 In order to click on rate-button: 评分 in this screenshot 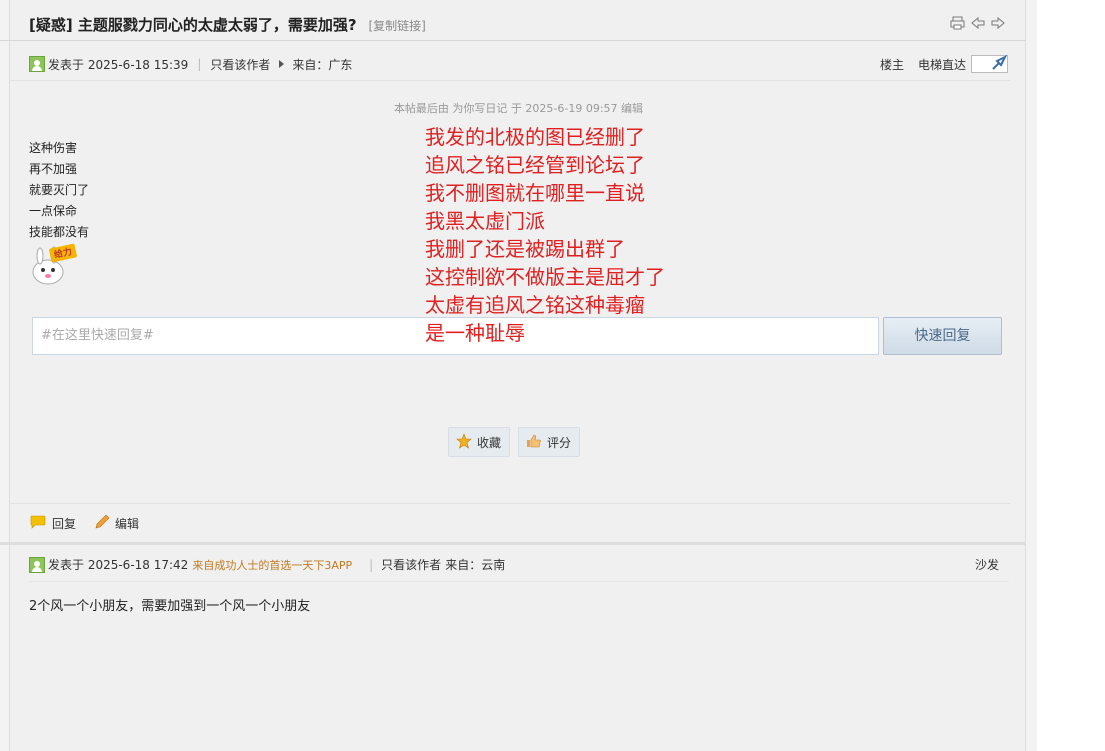, I will do `click(549, 442)`.